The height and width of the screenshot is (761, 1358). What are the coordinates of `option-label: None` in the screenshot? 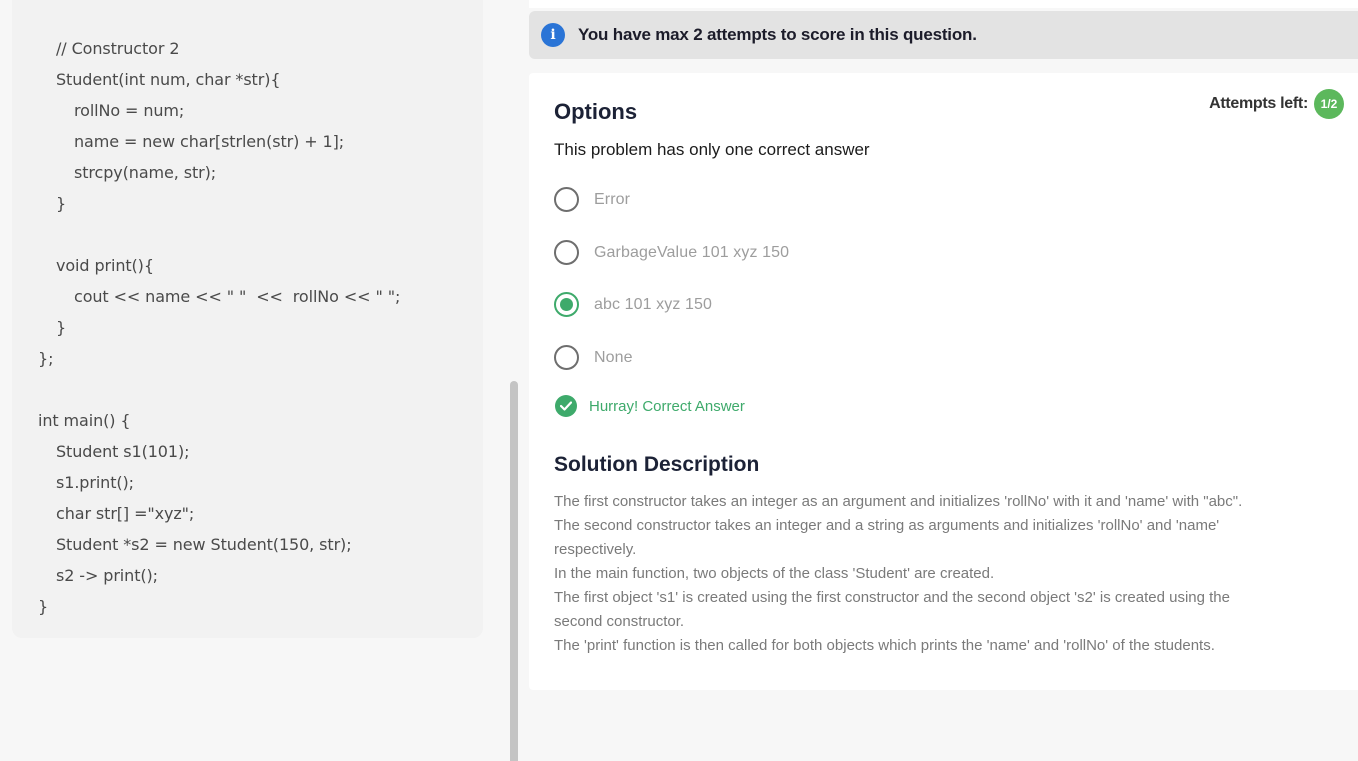 It's located at (613, 357).